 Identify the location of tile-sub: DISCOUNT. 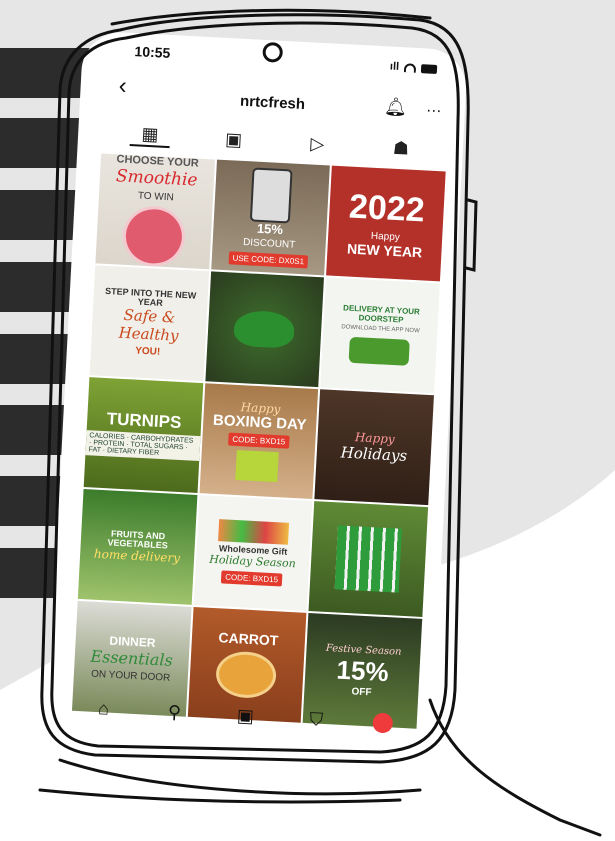
(269, 244).